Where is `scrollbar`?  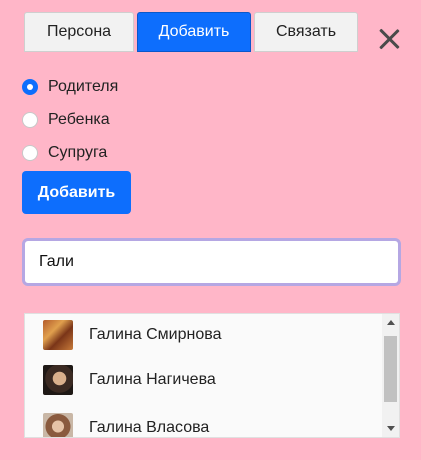
scrollbar is located at coordinates (390, 375).